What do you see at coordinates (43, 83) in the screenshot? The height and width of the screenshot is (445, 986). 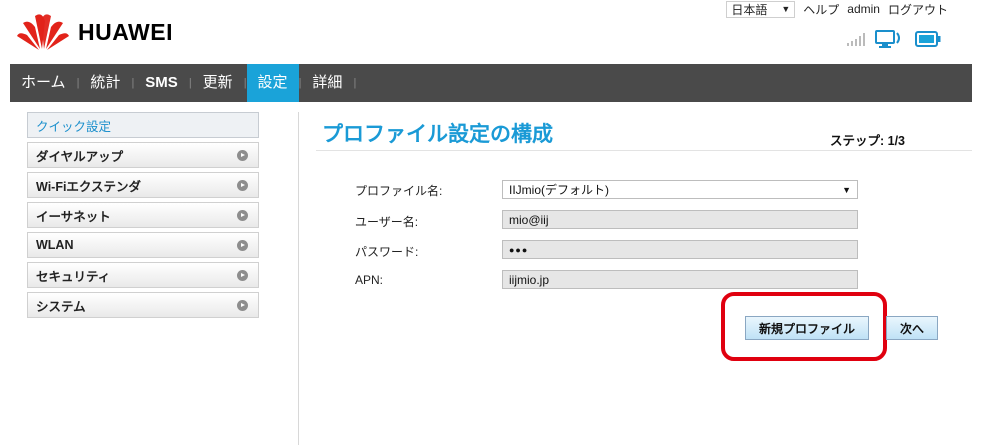 I see `nav-home: ホーム` at bounding box center [43, 83].